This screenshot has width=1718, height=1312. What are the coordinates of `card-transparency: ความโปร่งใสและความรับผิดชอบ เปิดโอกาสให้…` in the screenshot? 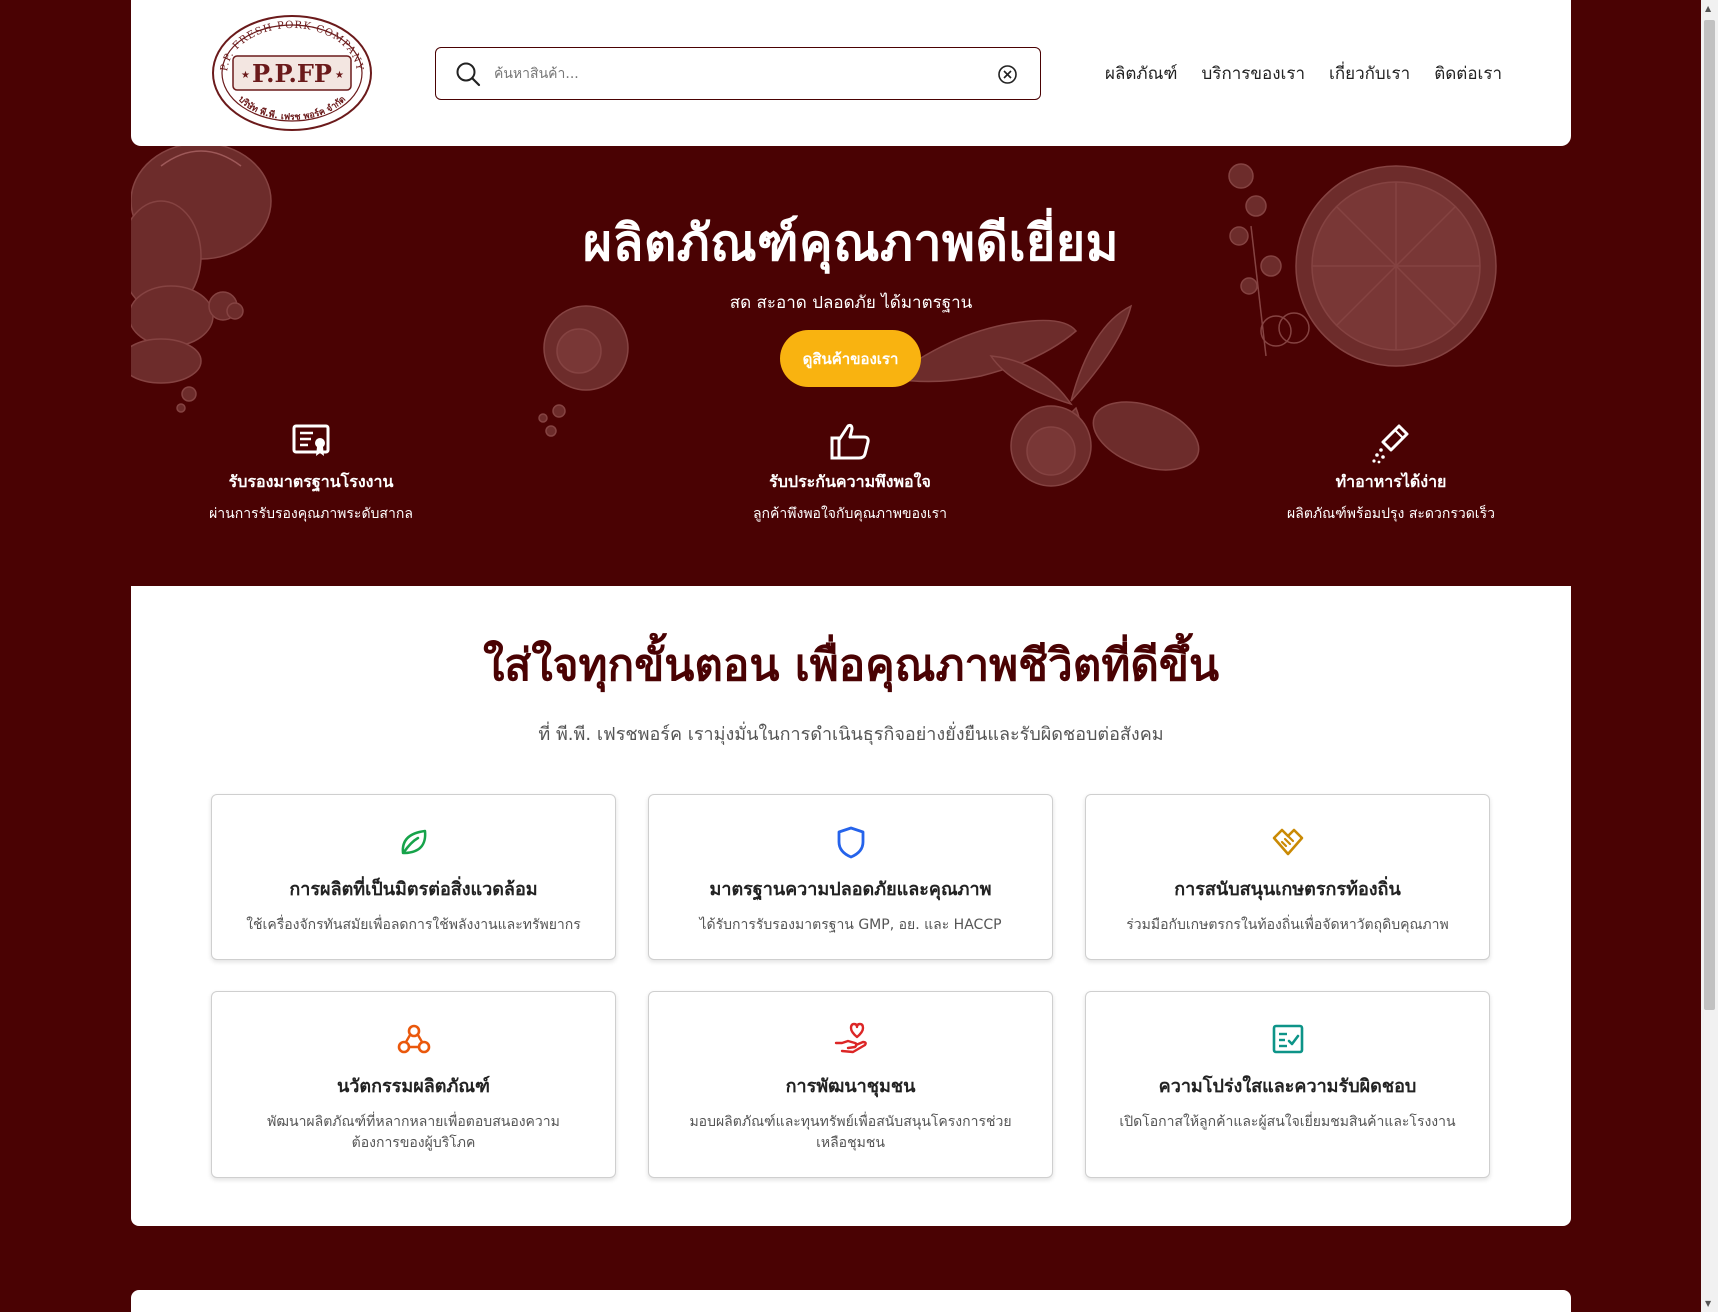 It's located at (1287, 1084).